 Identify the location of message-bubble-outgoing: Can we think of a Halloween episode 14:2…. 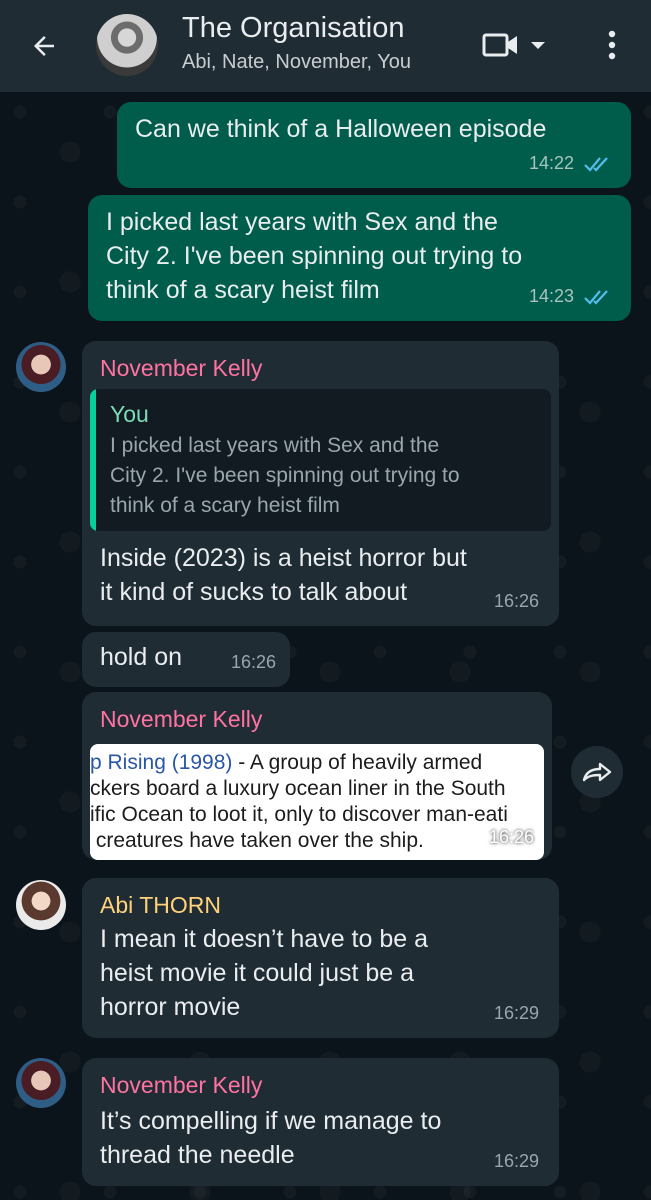
(374, 145).